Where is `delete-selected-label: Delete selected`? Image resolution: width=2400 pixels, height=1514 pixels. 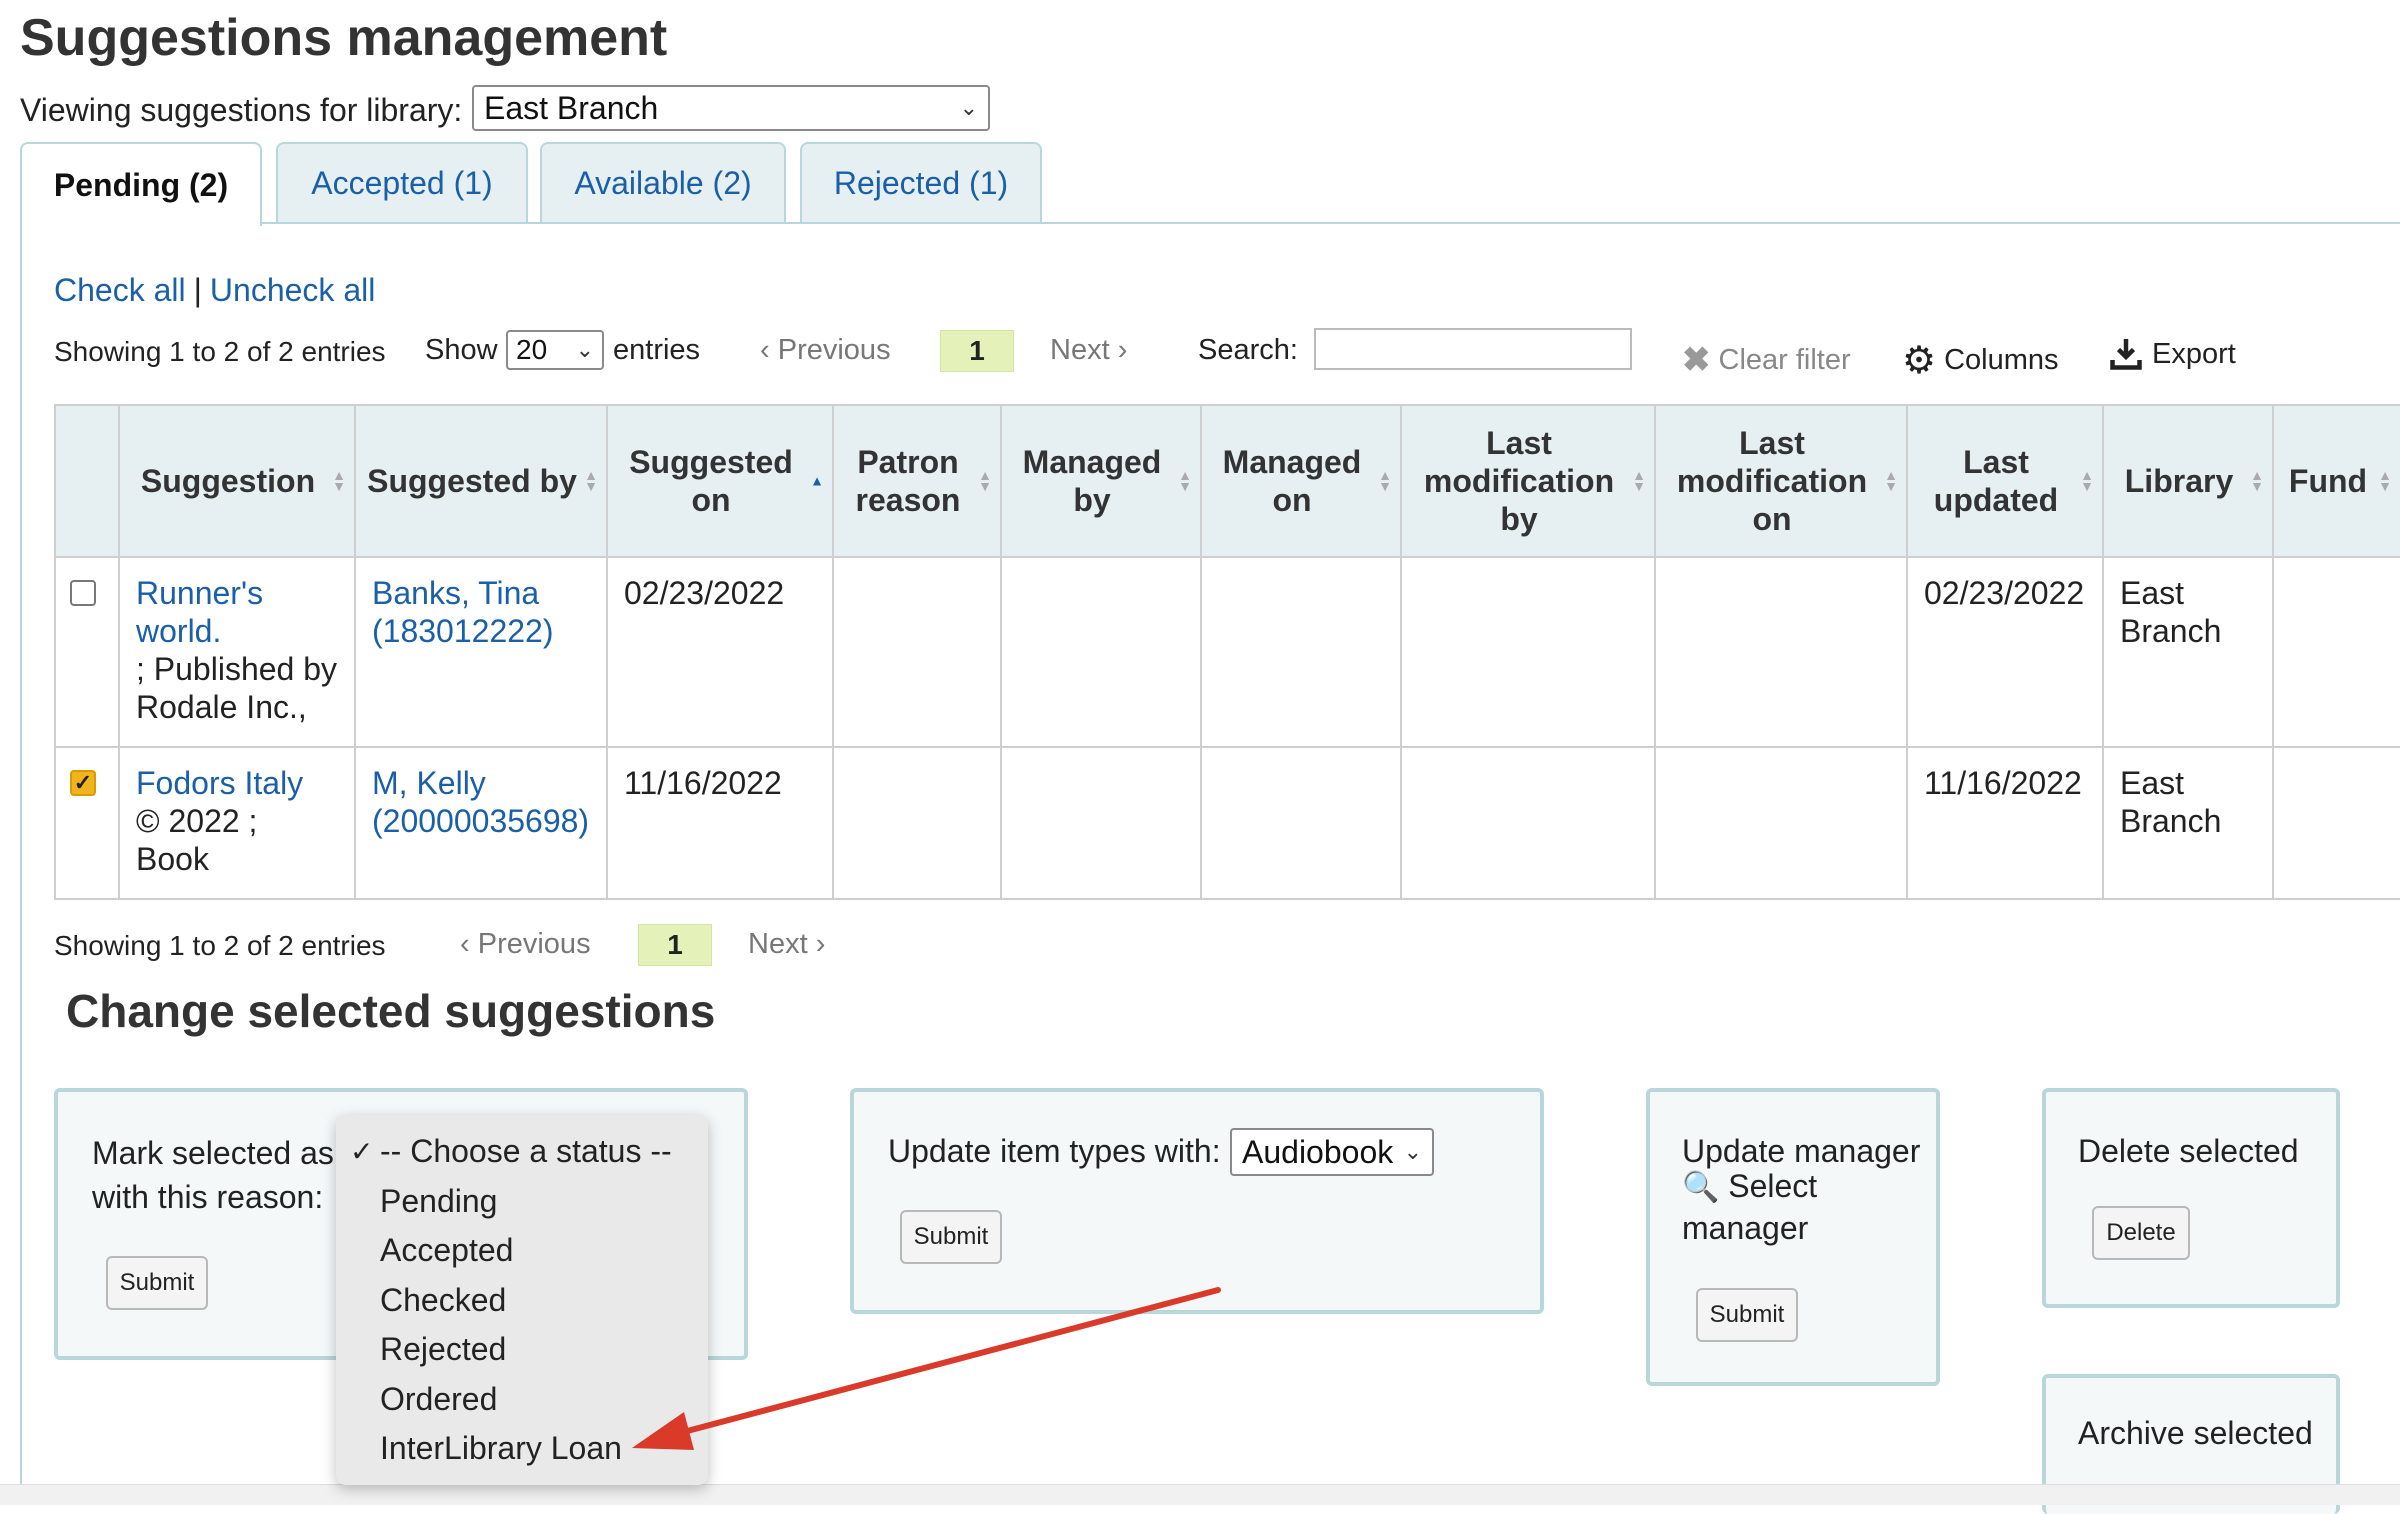 delete-selected-label: Delete selected is located at coordinates (2188, 1151).